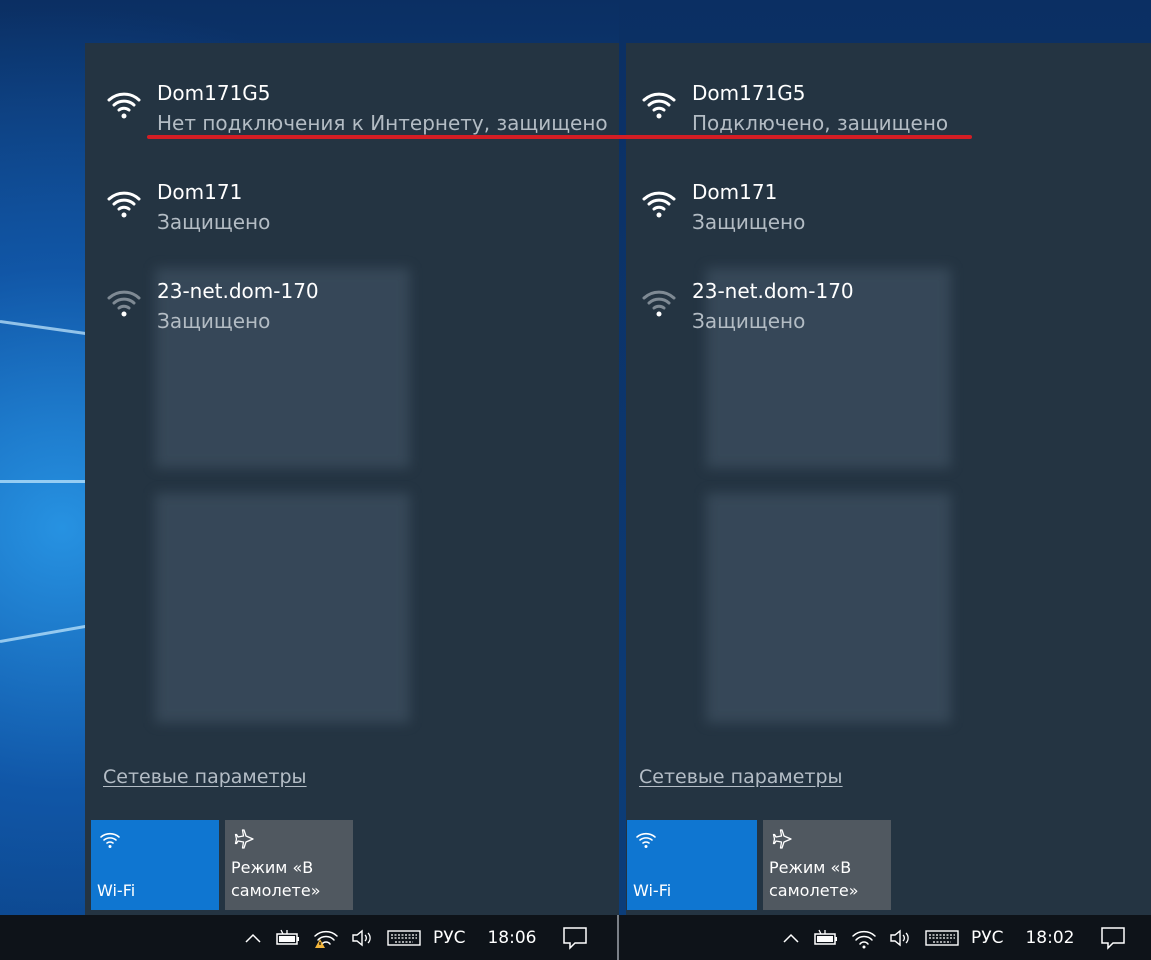  I want to click on taskbar: РУС 18:02, so click(885, 937).